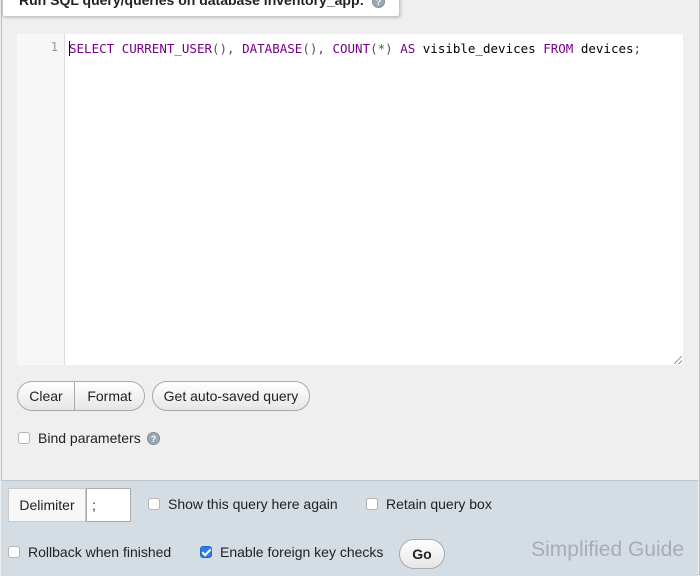 The height and width of the screenshot is (576, 700). Describe the element at coordinates (231, 396) in the screenshot. I see `get-auto-saved-query-button: Get auto-saved query` at that location.